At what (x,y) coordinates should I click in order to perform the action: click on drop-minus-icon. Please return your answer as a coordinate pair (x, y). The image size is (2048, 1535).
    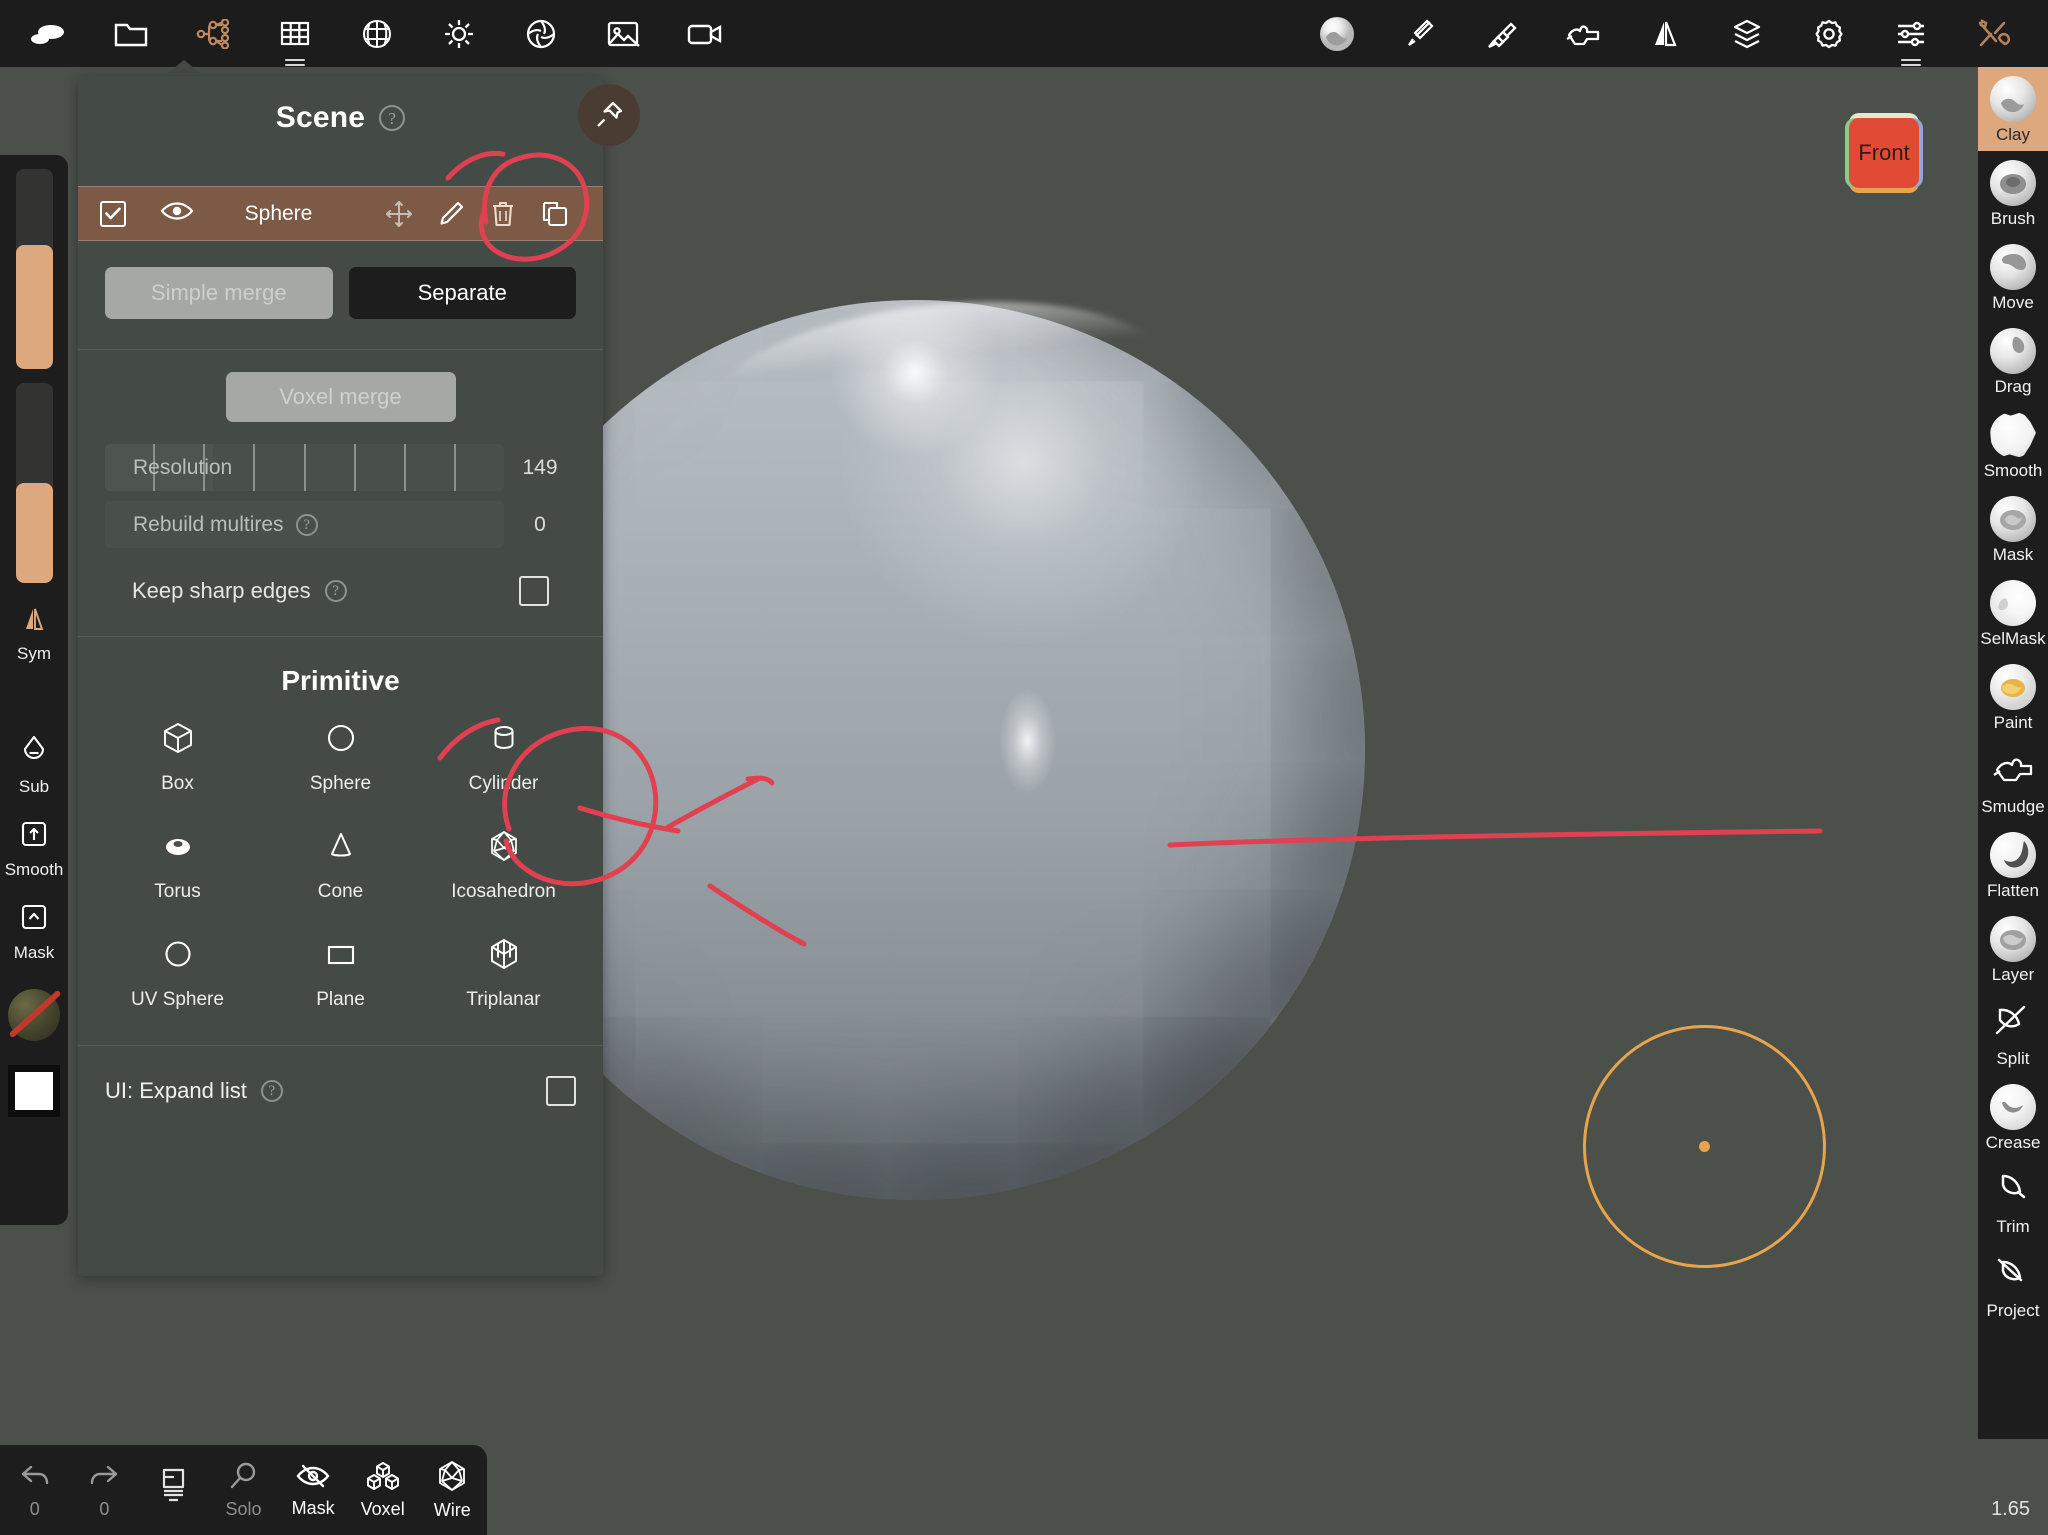
    Looking at the image, I should click on (34, 752).